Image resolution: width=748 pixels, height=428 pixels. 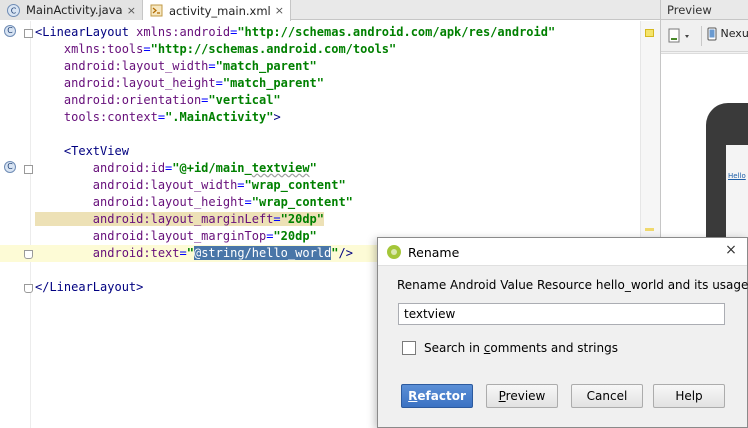 What do you see at coordinates (607, 396) in the screenshot?
I see `cancel-button: Cancel` at bounding box center [607, 396].